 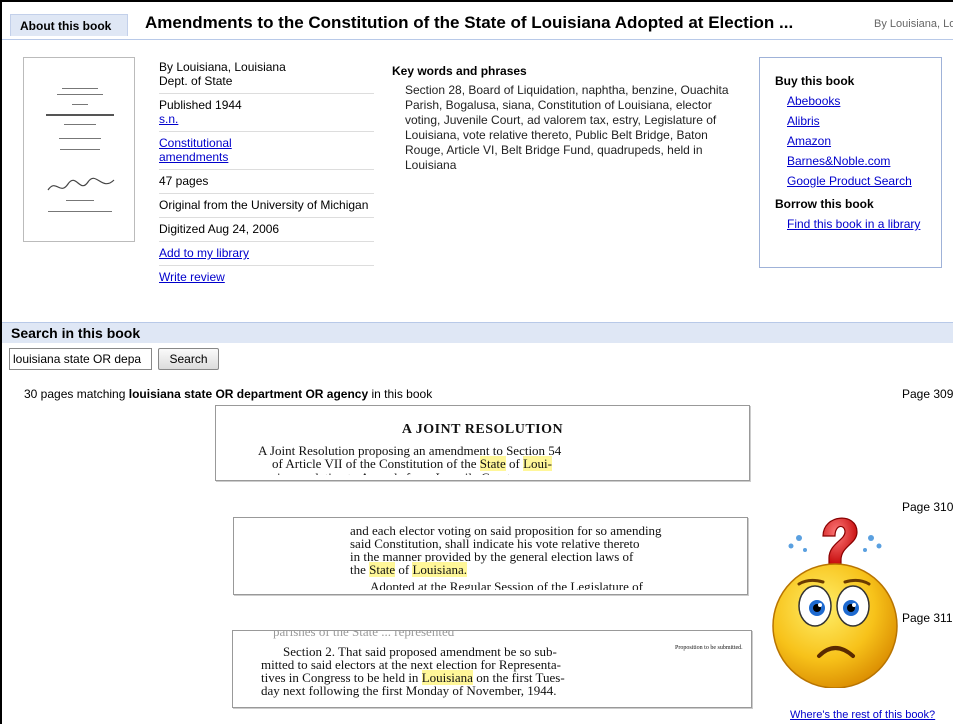 What do you see at coordinates (81, 184) in the screenshot?
I see `signature-mark` at bounding box center [81, 184].